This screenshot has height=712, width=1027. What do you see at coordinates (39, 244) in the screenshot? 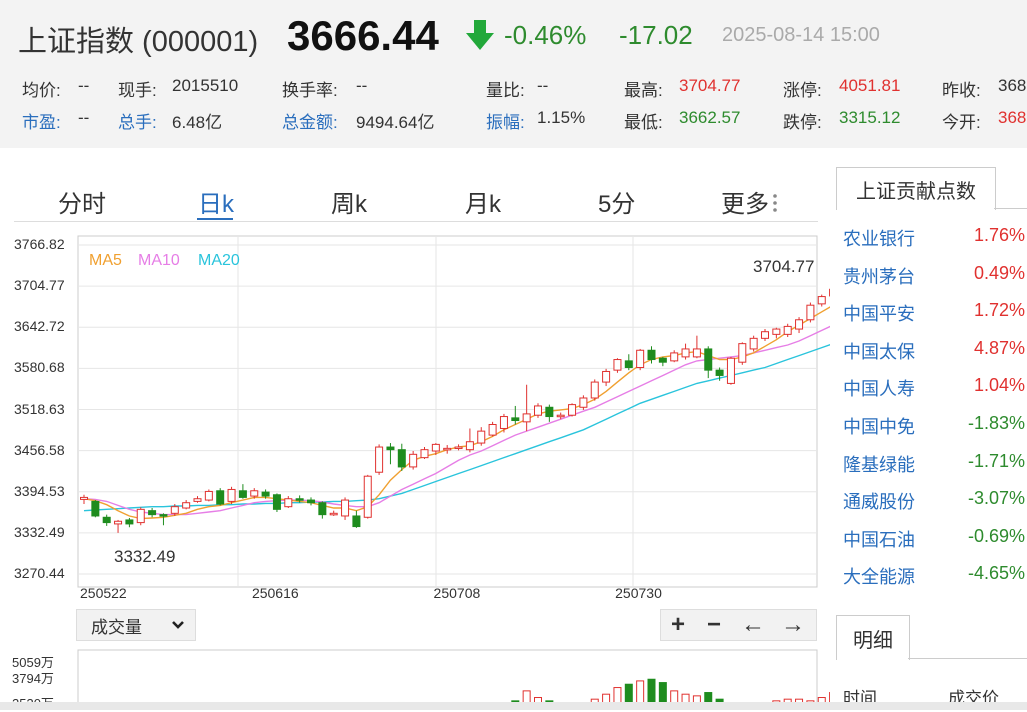
I see `y-tick-label: 3766.82` at bounding box center [39, 244].